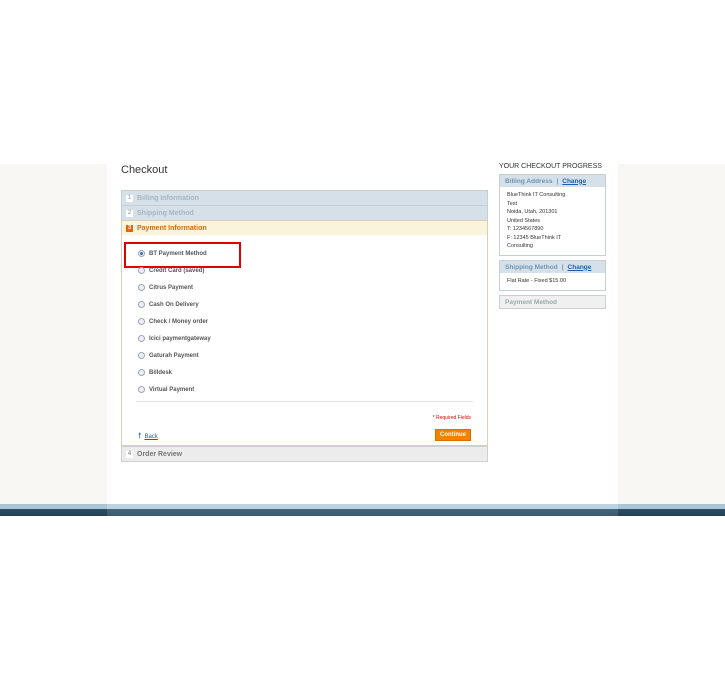 The image size is (725, 680). What do you see at coordinates (304, 212) in the screenshot?
I see `step-shipping: 2 Shipping Method` at bounding box center [304, 212].